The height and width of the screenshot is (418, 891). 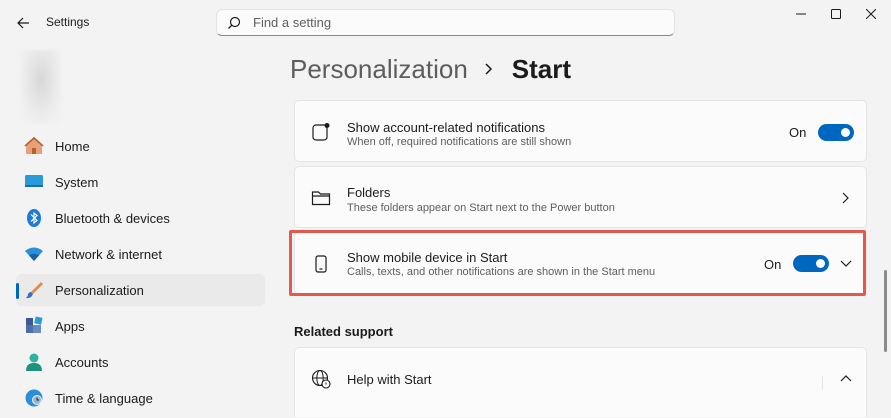 I want to click on search-input, so click(x=453, y=22).